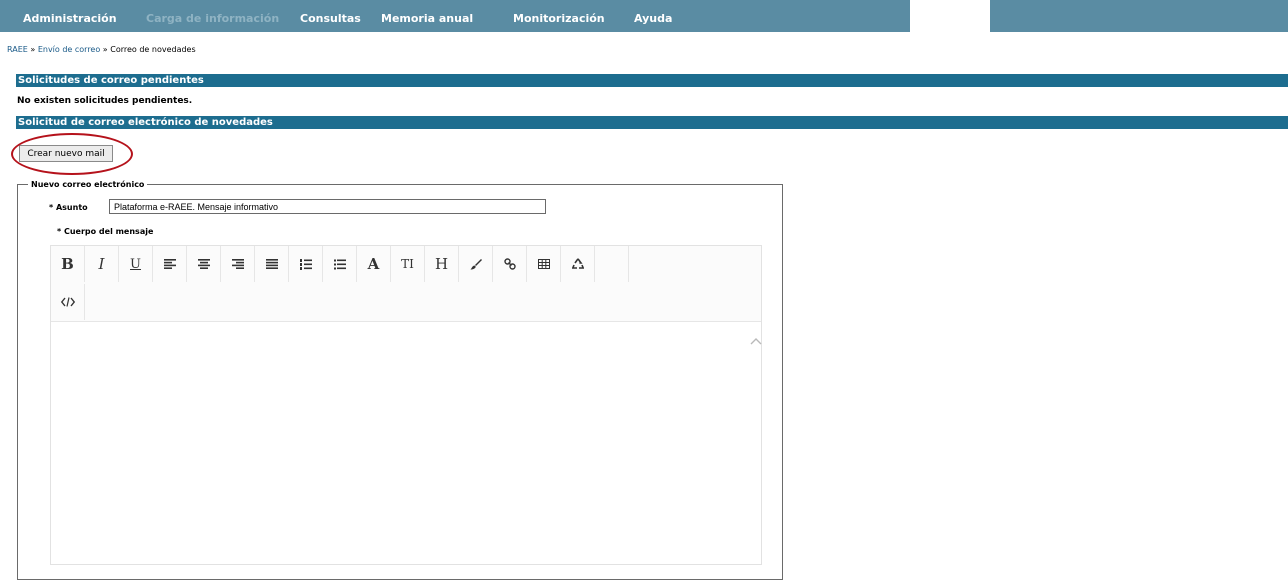 This screenshot has height=580, width=1288. I want to click on align-left-button, so click(170, 264).